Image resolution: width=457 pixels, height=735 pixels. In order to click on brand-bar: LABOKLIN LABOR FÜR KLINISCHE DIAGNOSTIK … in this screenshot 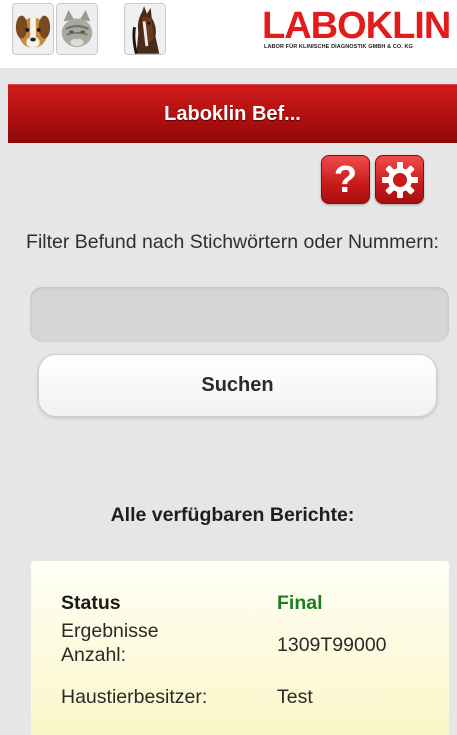, I will do `click(228, 34)`.